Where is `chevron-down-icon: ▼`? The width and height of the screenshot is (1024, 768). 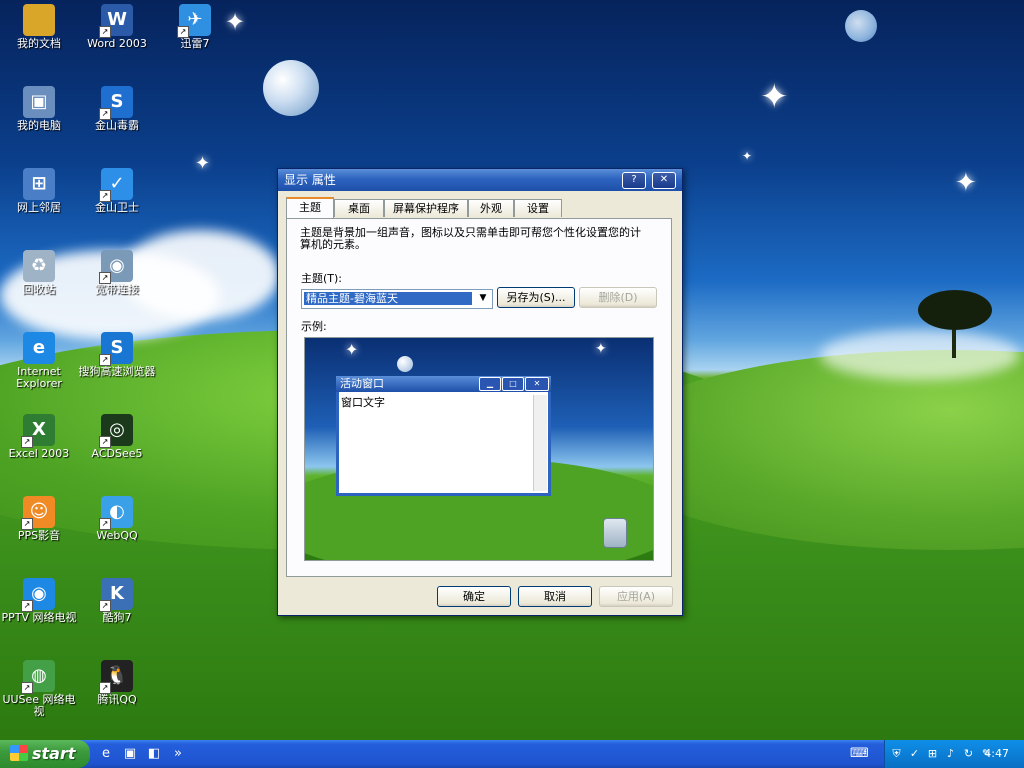 chevron-down-icon: ▼ is located at coordinates (483, 298).